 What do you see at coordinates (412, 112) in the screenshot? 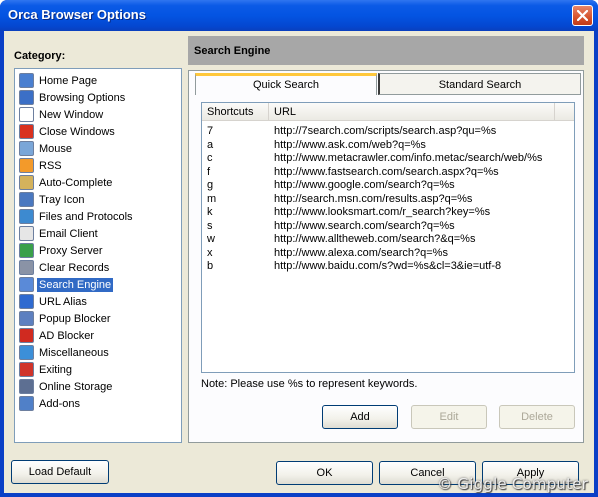
I see `column-header-url: URL` at bounding box center [412, 112].